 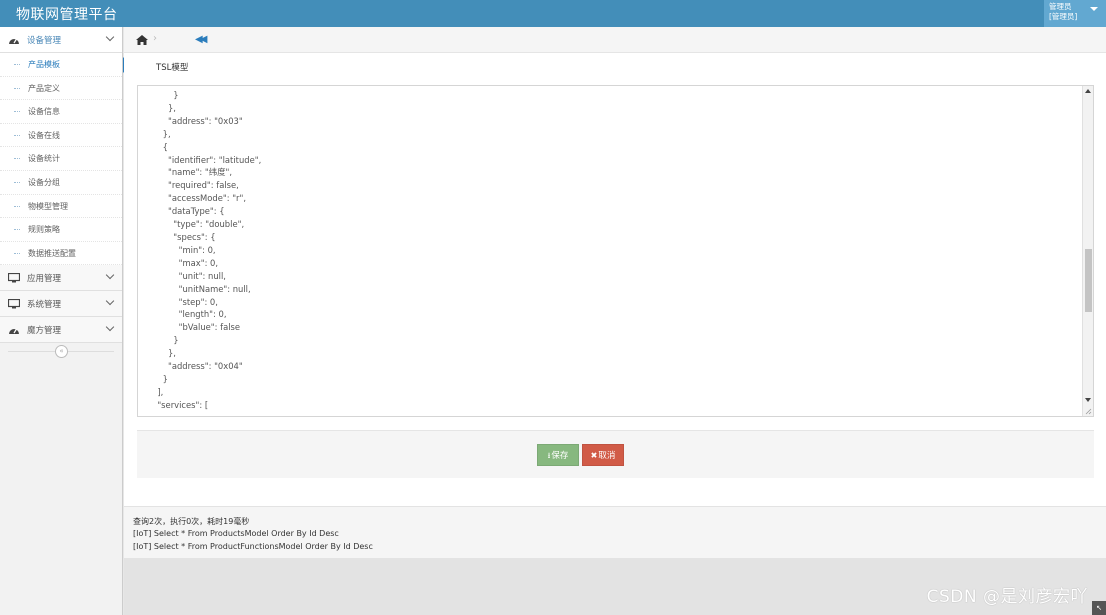 What do you see at coordinates (44, 41) in the screenshot?
I see `sidebar-group-label: 设备管理` at bounding box center [44, 41].